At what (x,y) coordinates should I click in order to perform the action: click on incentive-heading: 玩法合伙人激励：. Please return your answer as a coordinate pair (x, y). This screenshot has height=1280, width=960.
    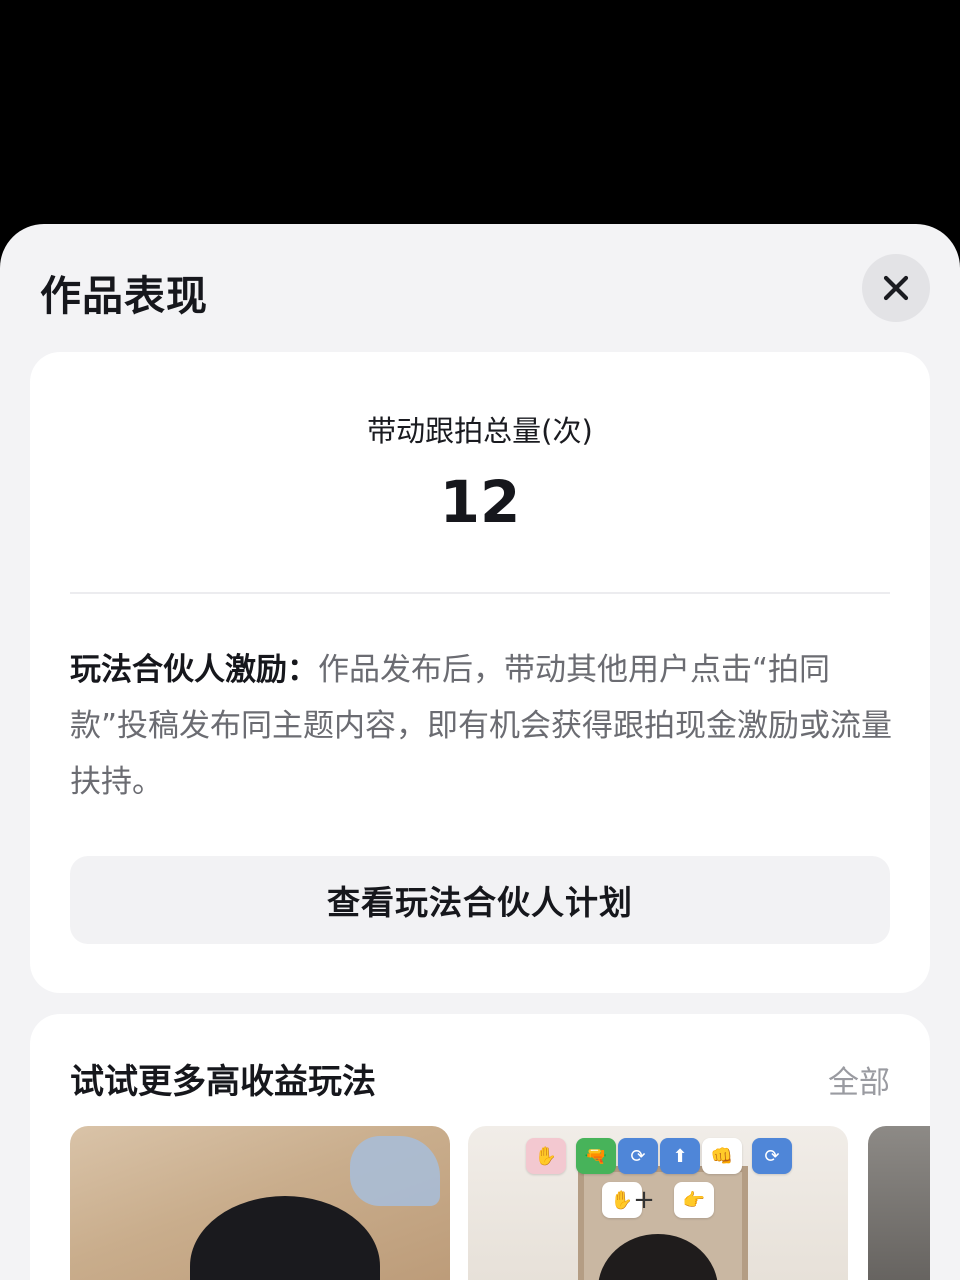
    Looking at the image, I should click on (194, 670).